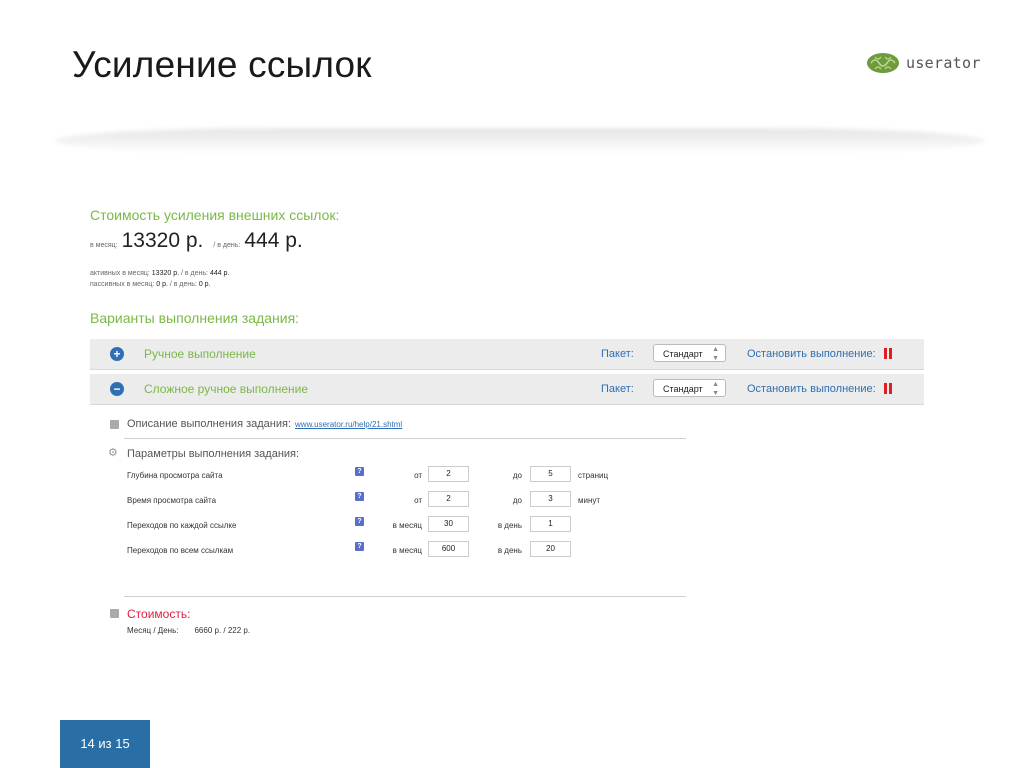 The width and height of the screenshot is (1024, 768). I want to click on coins-icon, so click(114, 613).